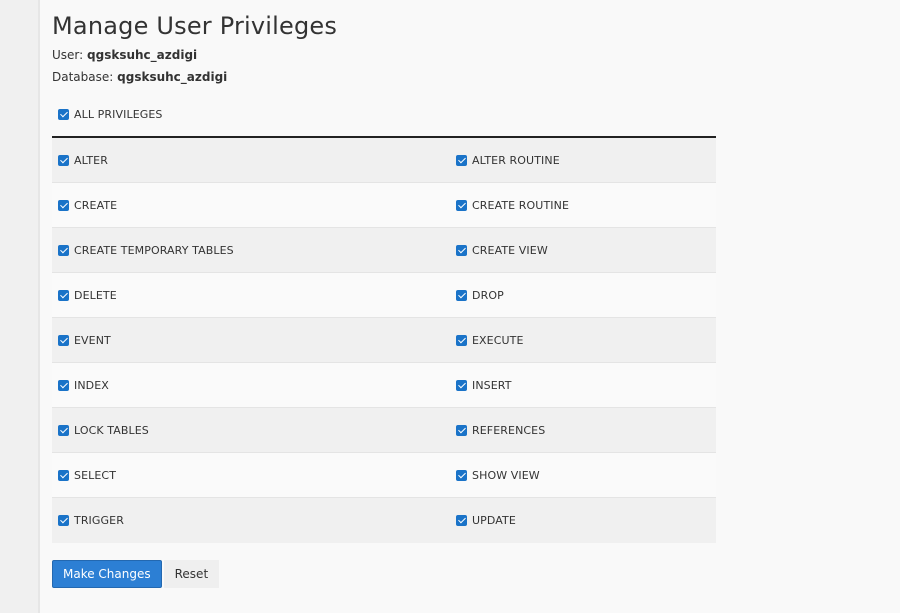 The width and height of the screenshot is (900, 613). I want to click on privilege-label: CREATE VIEW, so click(510, 250).